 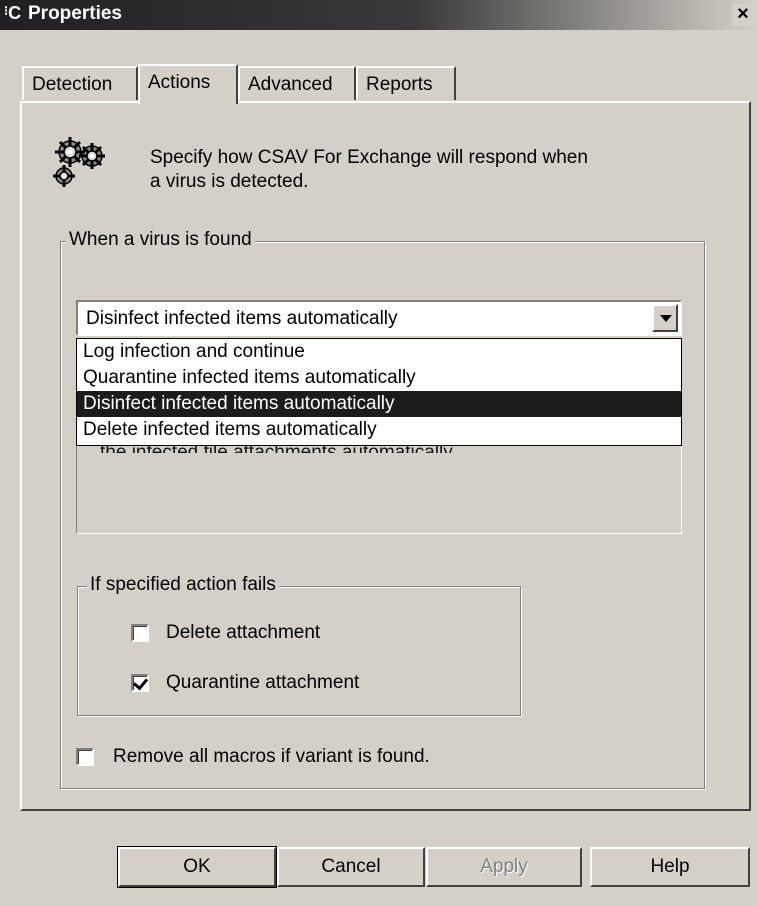 I want to click on tab-reports: Reports, so click(x=406, y=83).